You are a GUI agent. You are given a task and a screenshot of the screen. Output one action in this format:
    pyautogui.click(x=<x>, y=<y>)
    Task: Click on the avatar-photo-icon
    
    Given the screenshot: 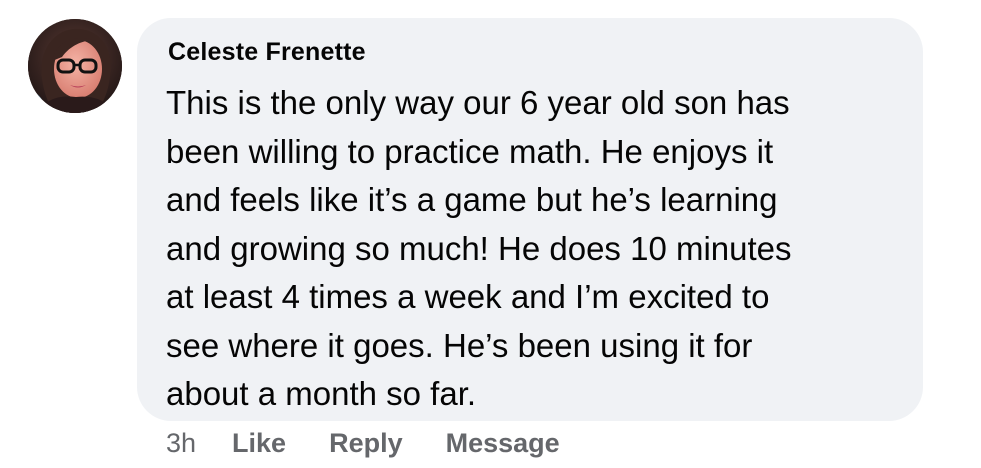 What is the action you would take?
    pyautogui.click(x=75, y=66)
    